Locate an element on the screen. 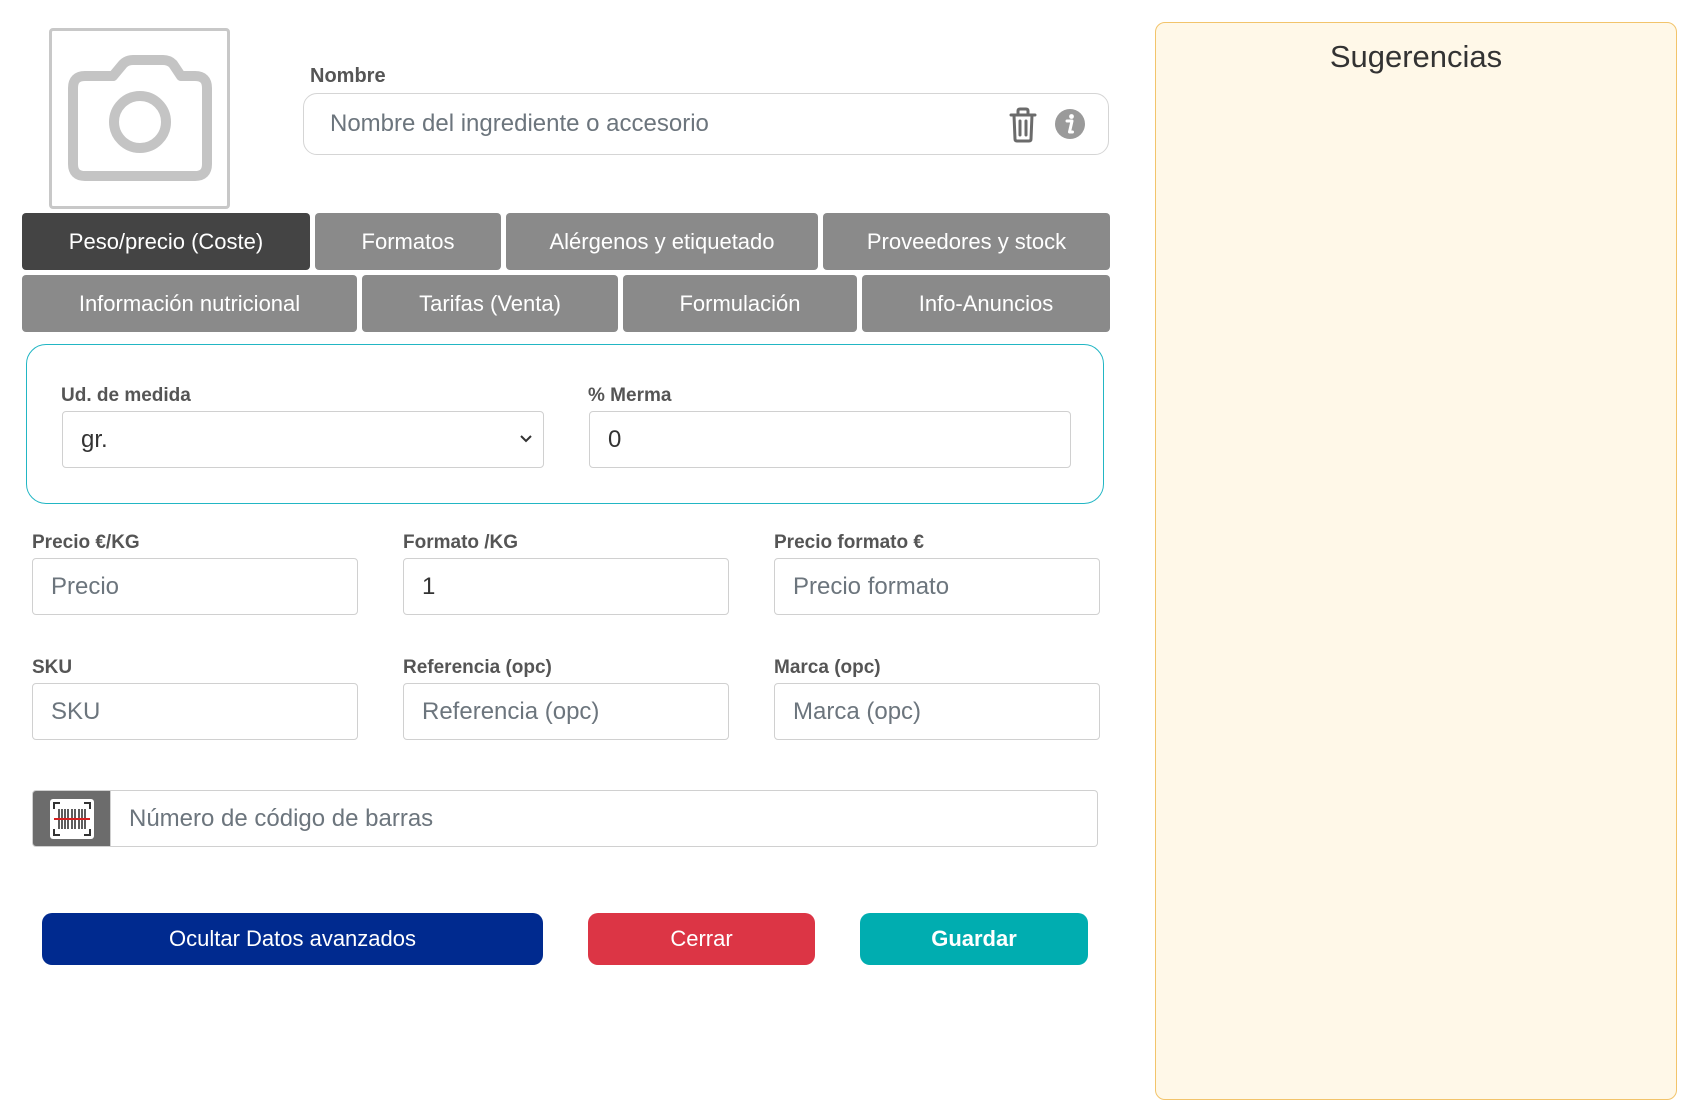  tab-alergenos: Alérgenos y etiquetado is located at coordinates (662, 241).